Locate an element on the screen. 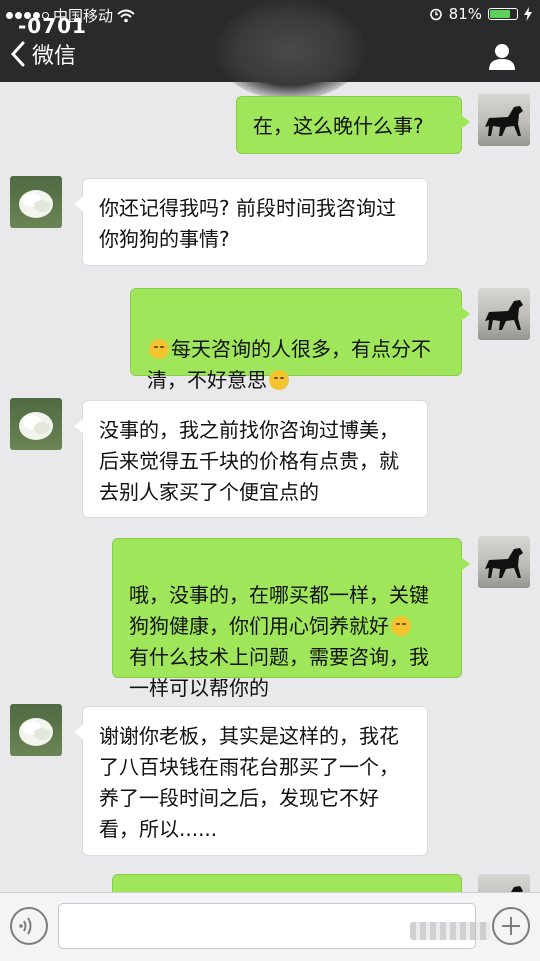 This screenshot has height=961, width=540. person-icon is located at coordinates (502, 57).